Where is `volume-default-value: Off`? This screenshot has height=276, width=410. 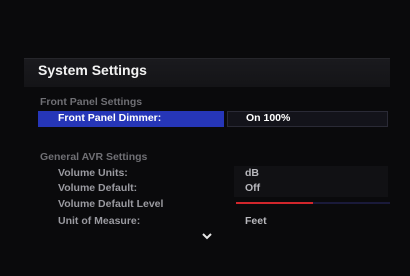 volume-default-value: Off is located at coordinates (252, 188).